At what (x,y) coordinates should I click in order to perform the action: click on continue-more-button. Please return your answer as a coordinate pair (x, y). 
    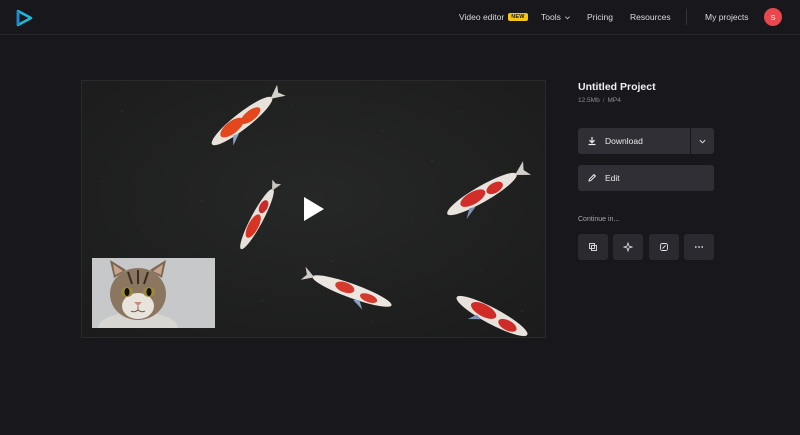
    Looking at the image, I should click on (699, 247).